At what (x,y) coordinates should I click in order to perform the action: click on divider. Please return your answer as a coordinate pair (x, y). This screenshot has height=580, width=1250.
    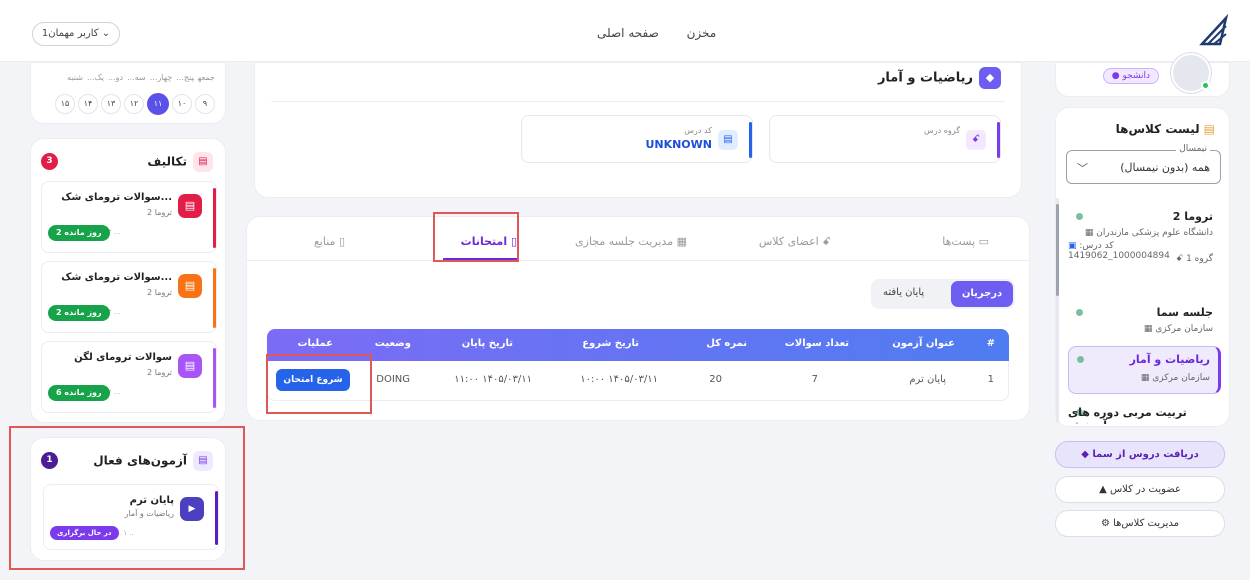
    Looking at the image, I should click on (638, 101).